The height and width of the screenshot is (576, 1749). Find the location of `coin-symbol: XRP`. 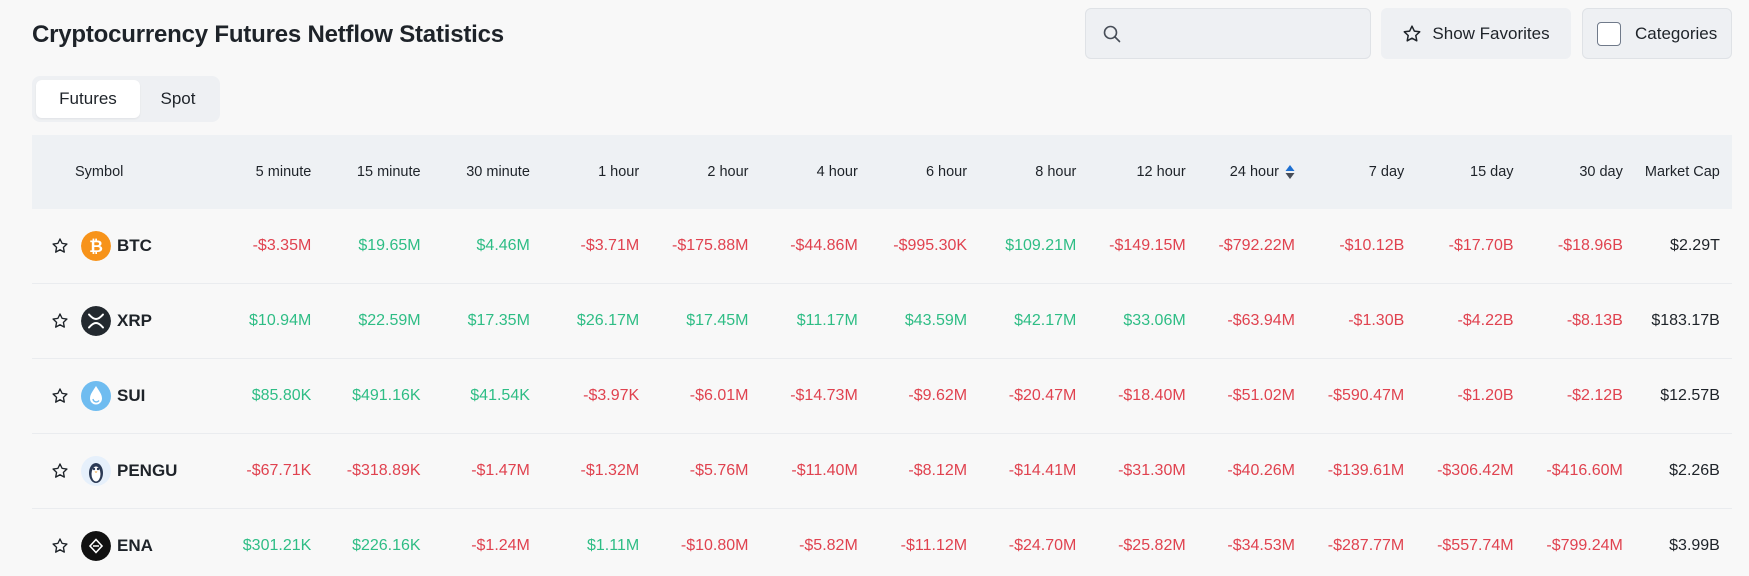

coin-symbol: XRP is located at coordinates (134, 321).